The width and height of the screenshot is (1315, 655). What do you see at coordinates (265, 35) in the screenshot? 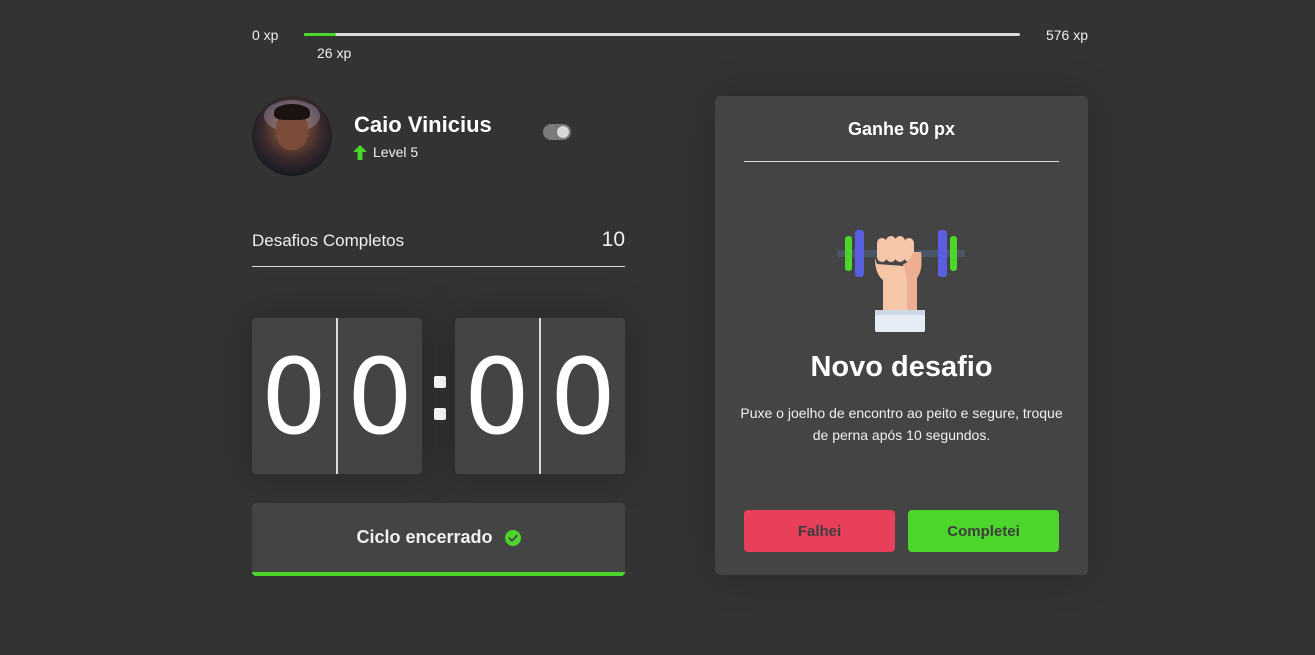
I see `xp-min-label: 0 xp` at bounding box center [265, 35].